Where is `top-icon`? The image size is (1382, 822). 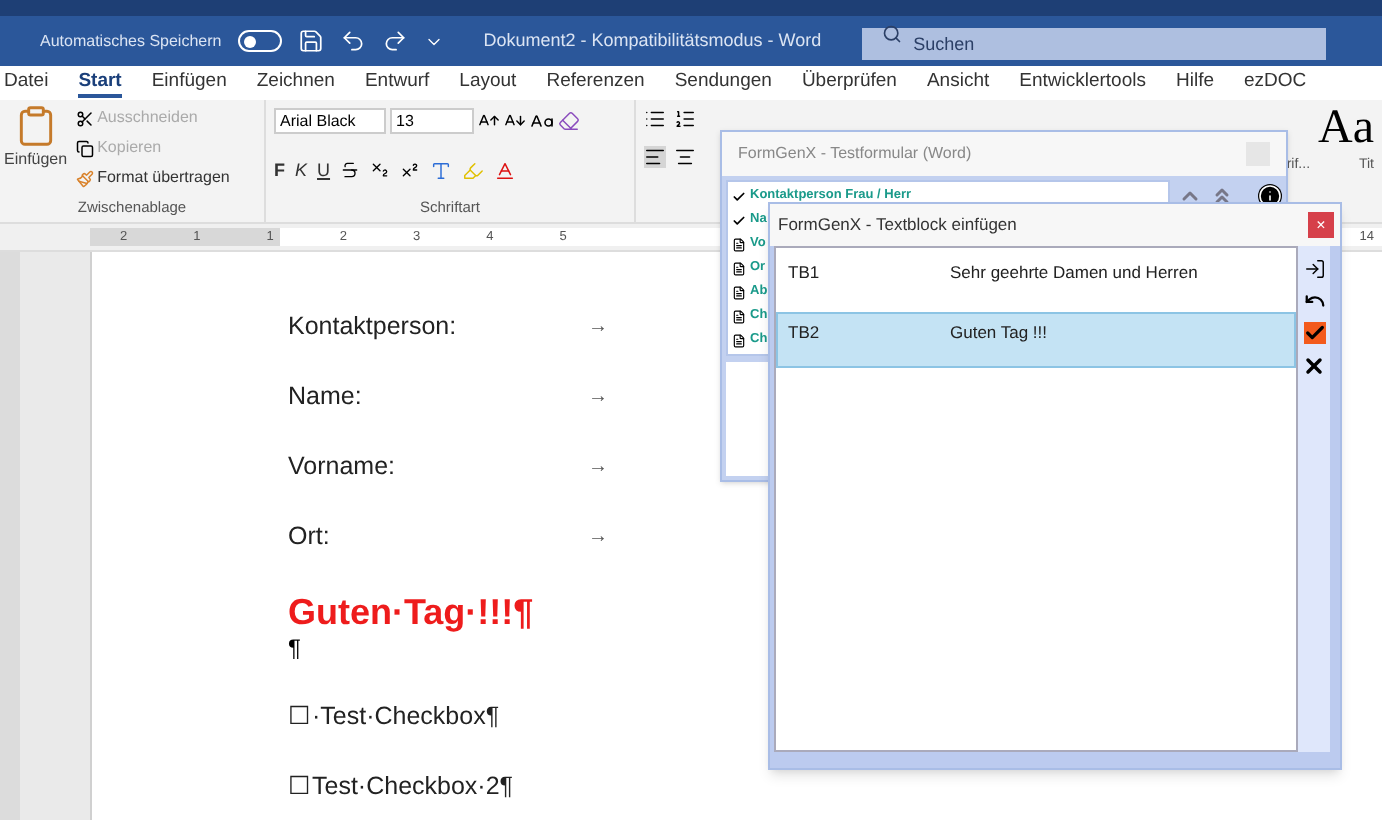 top-icon is located at coordinates (1222, 196).